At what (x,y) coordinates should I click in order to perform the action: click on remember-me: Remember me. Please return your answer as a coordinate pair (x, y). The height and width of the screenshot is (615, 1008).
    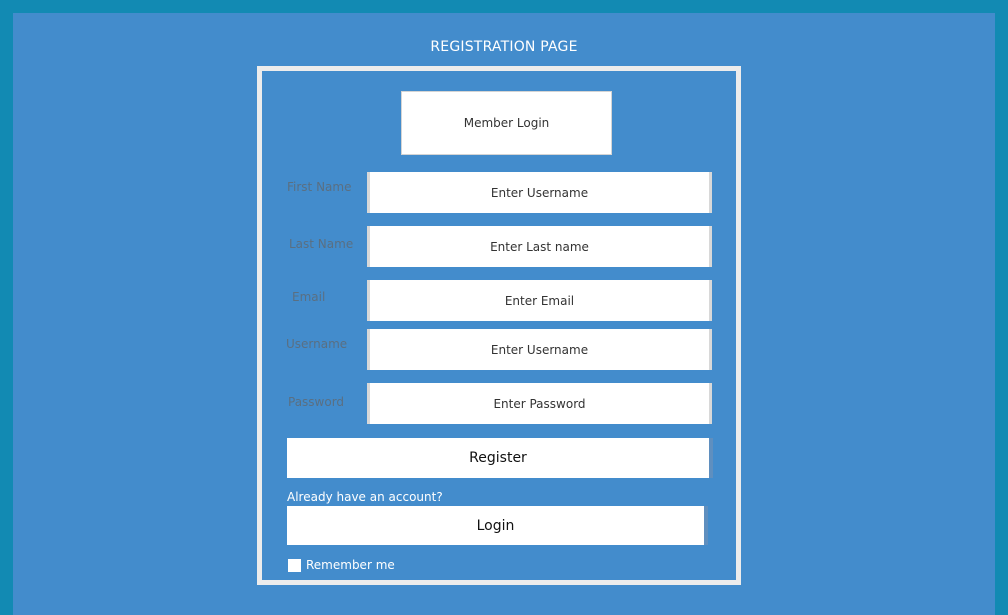
    Looking at the image, I should click on (341, 565).